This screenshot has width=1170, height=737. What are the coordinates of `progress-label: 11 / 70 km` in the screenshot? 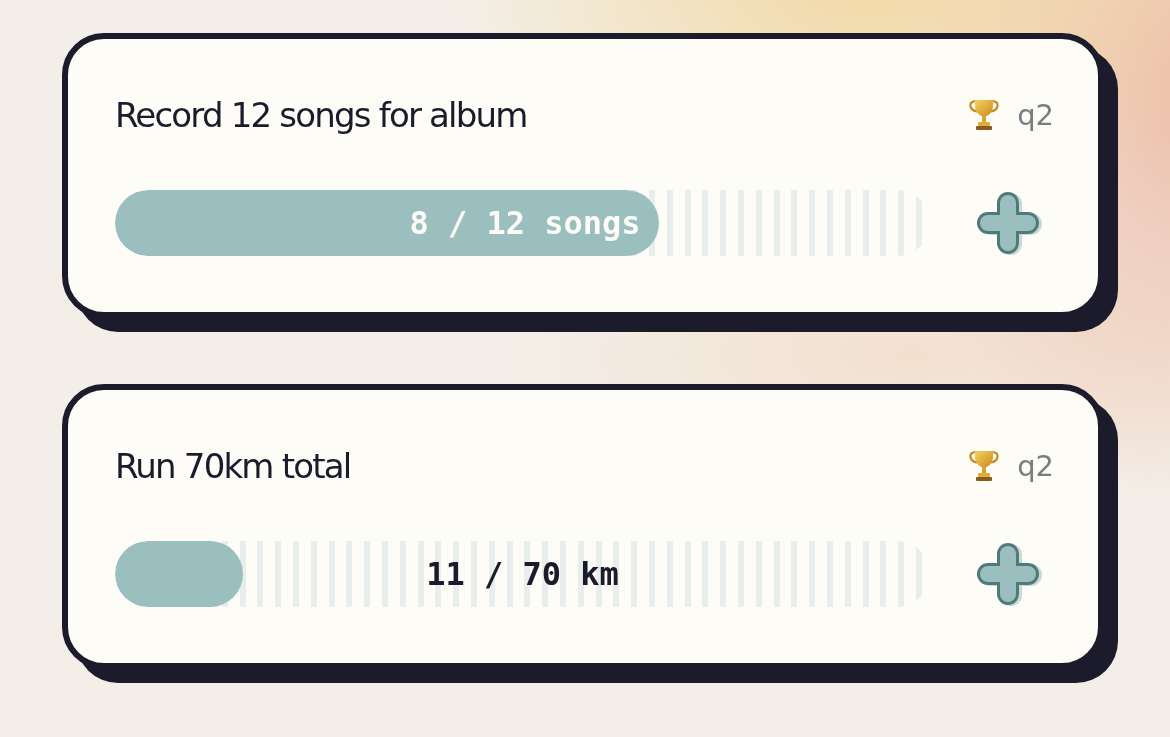 It's located at (522, 574).